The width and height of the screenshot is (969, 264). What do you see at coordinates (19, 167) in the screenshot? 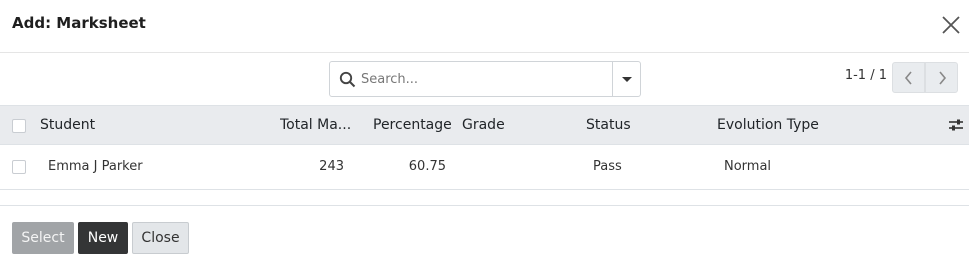
I see `row-checkbox` at bounding box center [19, 167].